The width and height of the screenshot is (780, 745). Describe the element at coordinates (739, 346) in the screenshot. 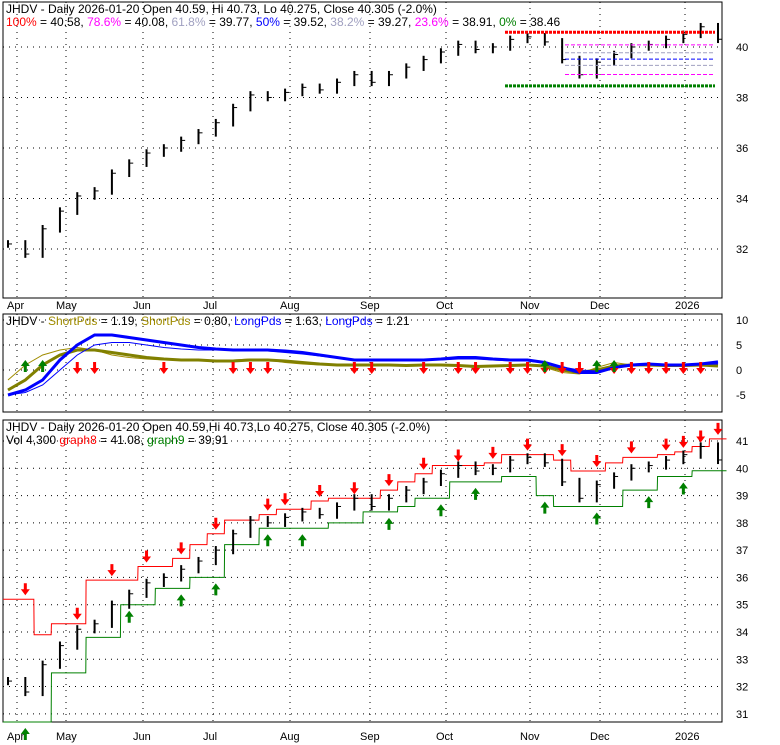

I see `y-tick-label: 5` at that location.